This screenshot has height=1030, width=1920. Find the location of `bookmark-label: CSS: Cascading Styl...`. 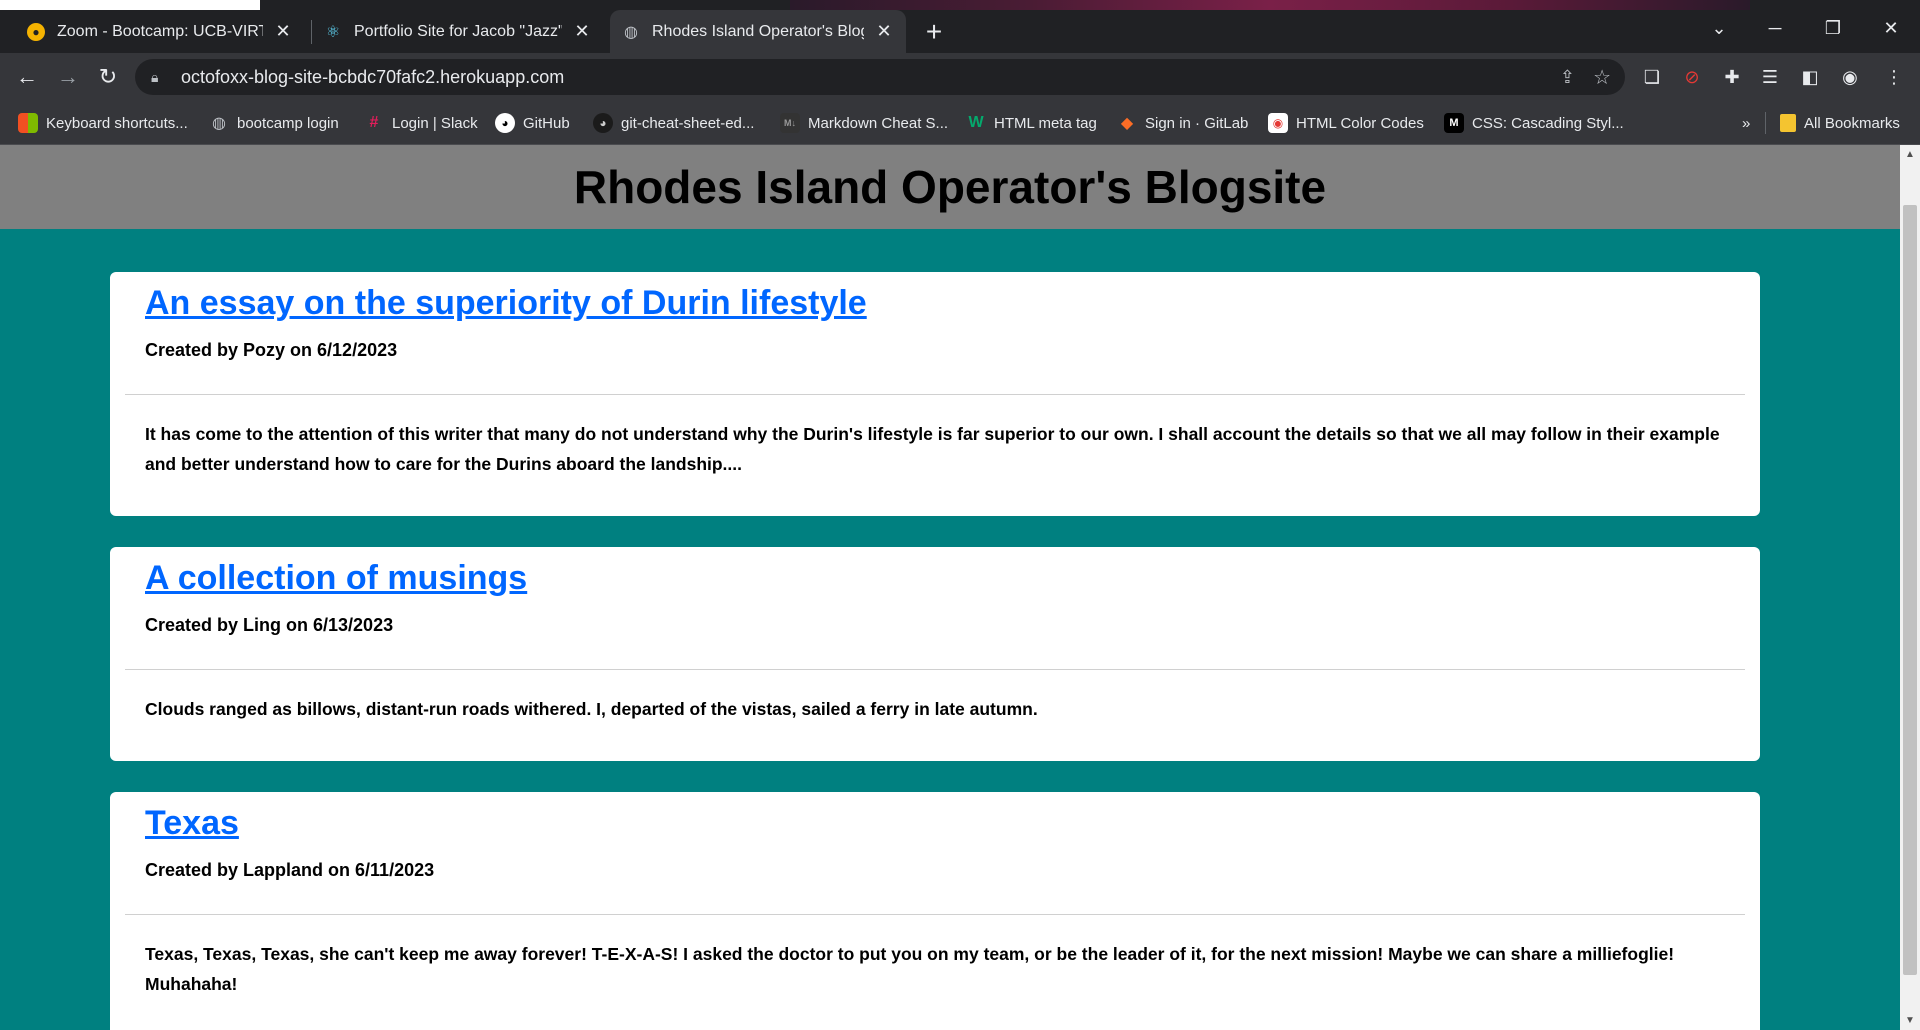

bookmark-label: CSS: Cascading Styl... is located at coordinates (1548, 123).